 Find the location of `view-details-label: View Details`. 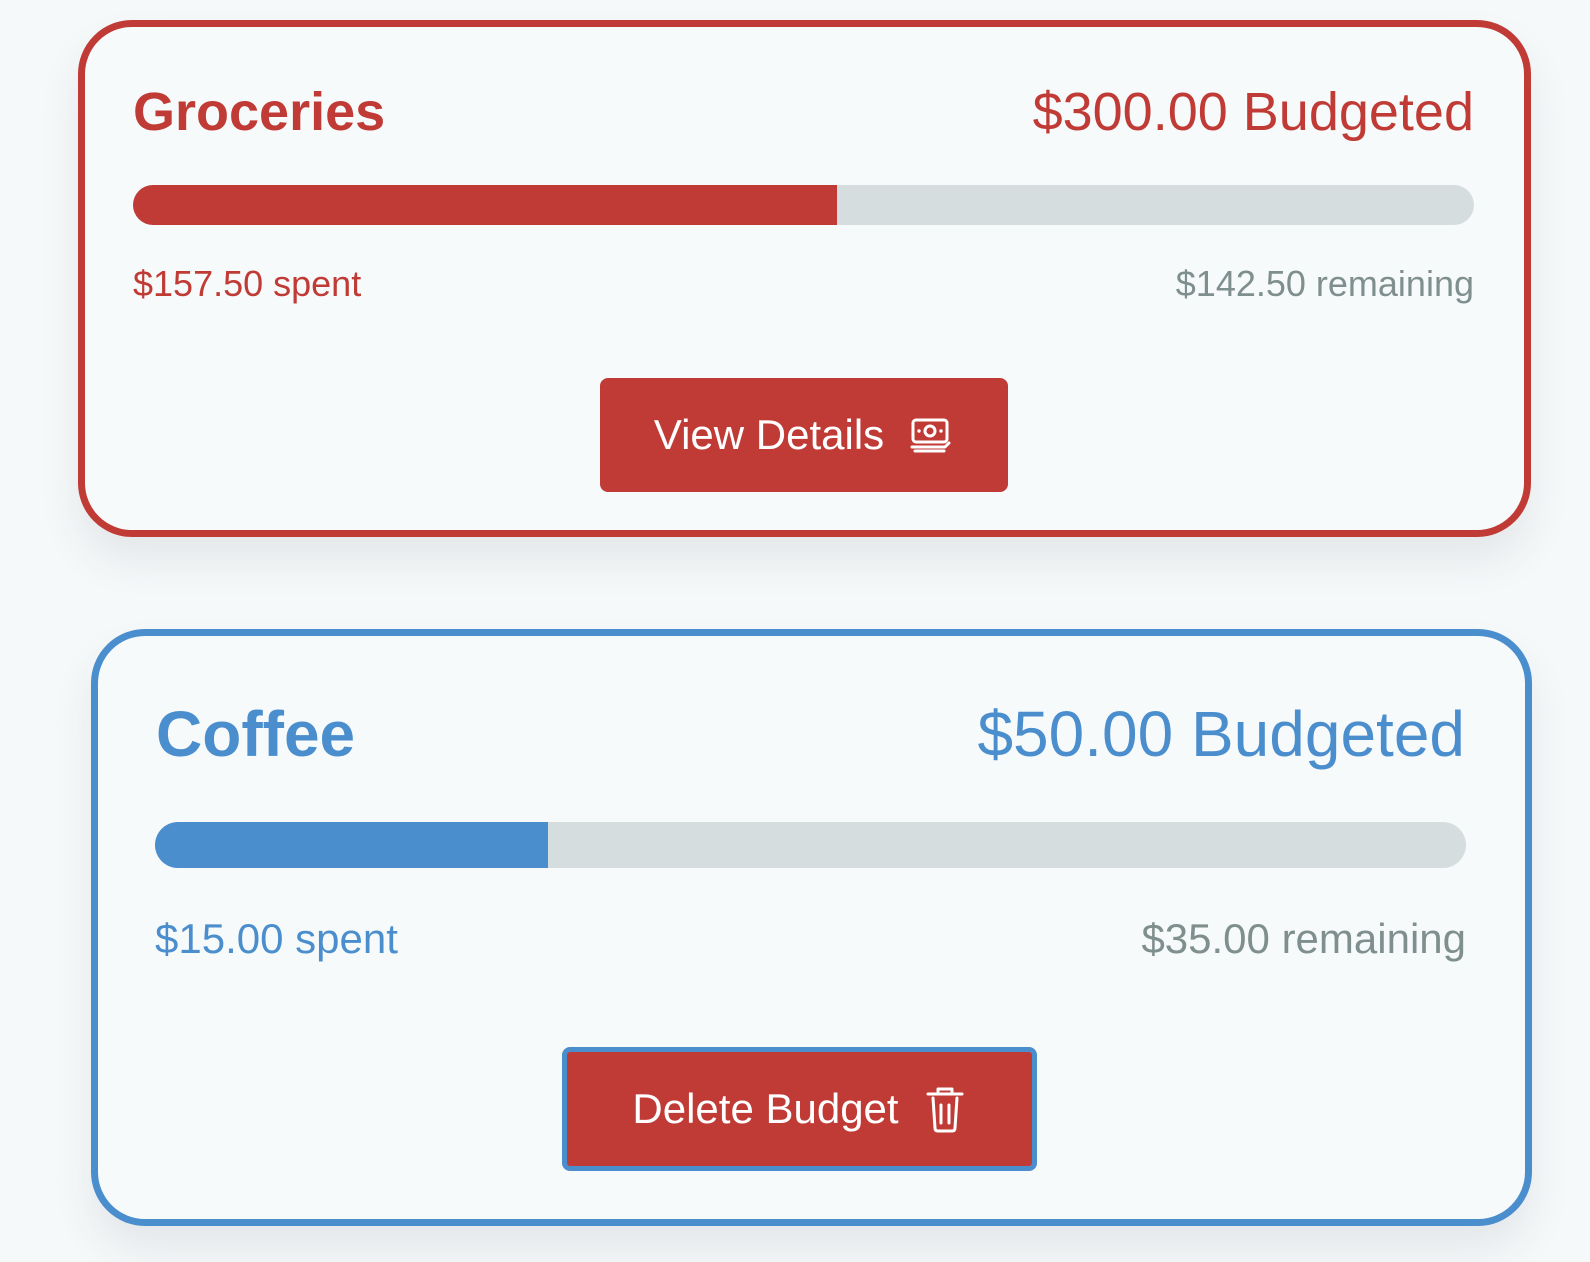

view-details-label: View Details is located at coordinates (769, 434).